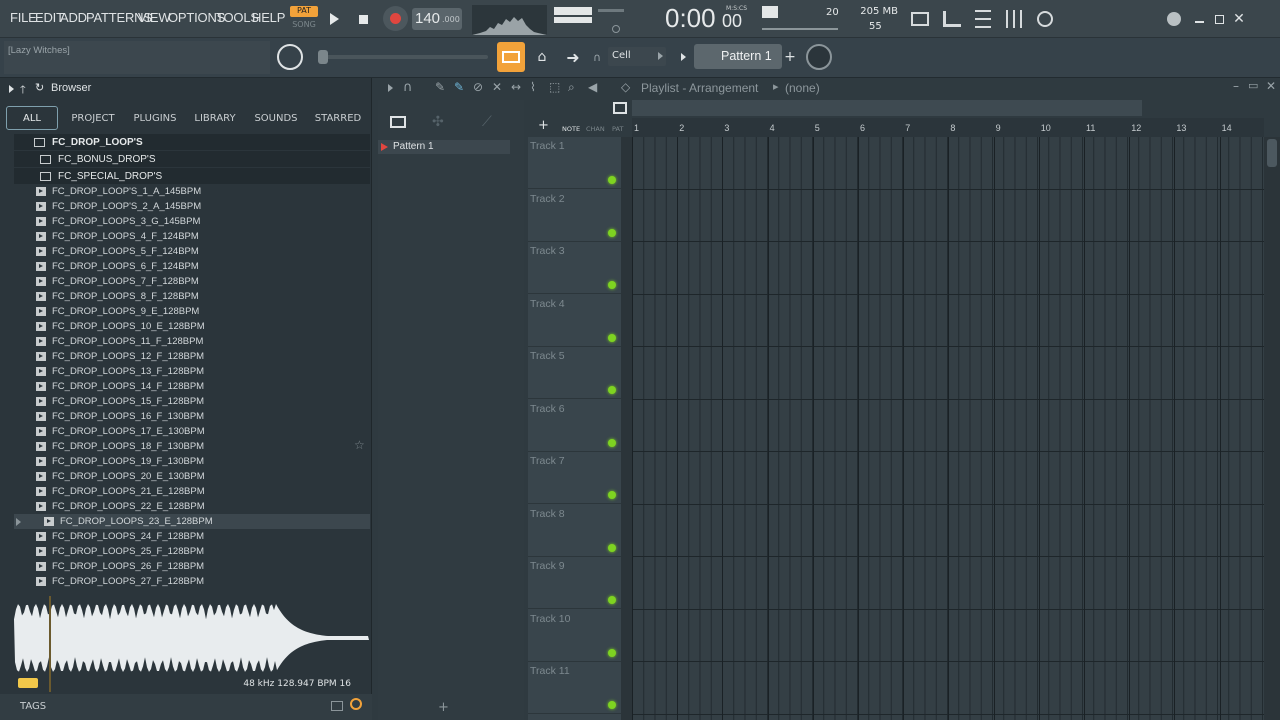 Image resolution: width=1280 pixels, height=720 pixels. What do you see at coordinates (192, 416) in the screenshot?
I see `browser-file-row: FC_DROP_LOOPS_16_F_130BPM` at bounding box center [192, 416].